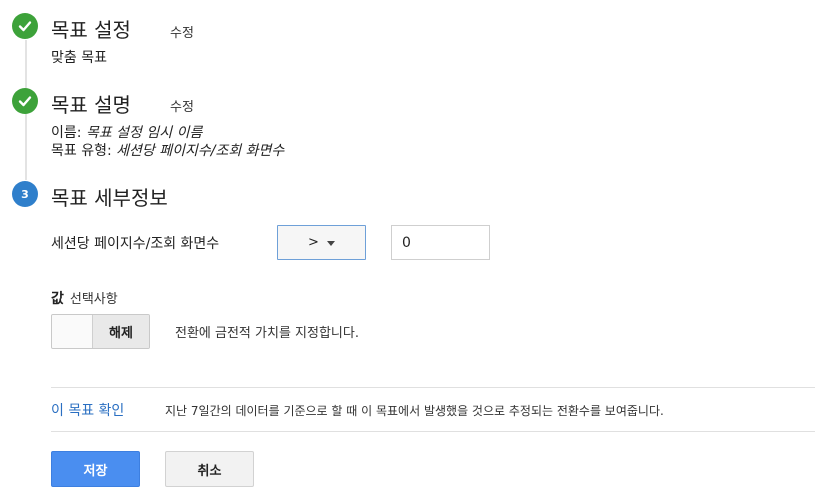  I want to click on toggle-state-label: 해제, so click(121, 331).